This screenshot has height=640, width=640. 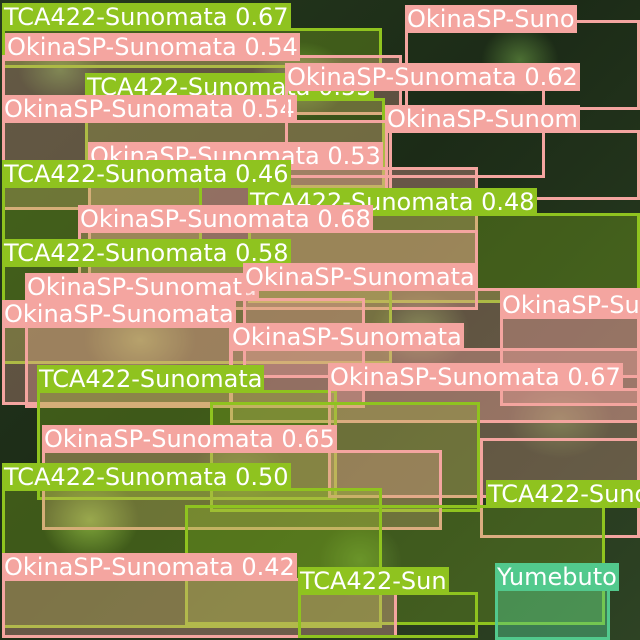 I want to click on detection-label: OkinaSP-Sunomata 0.62, so click(x=432, y=77).